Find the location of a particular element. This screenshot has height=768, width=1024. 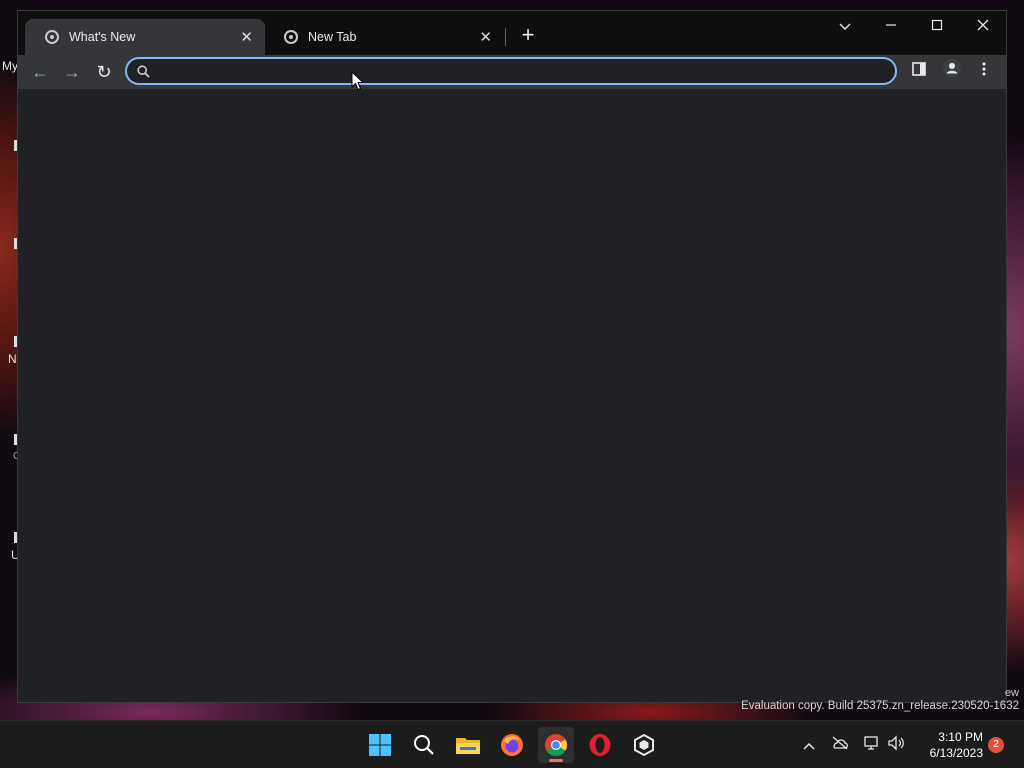

taskbar: 3:10 PM 6/13/2023 2 is located at coordinates (512, 744).